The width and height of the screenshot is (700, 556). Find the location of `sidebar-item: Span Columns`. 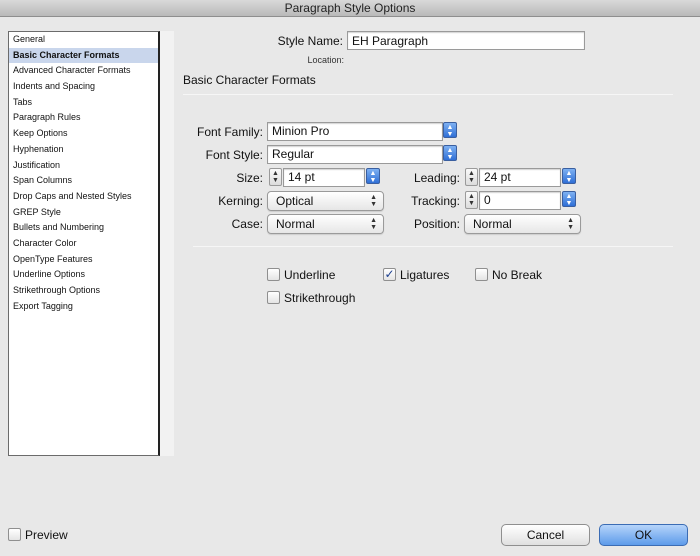

sidebar-item: Span Columns is located at coordinates (83, 181).